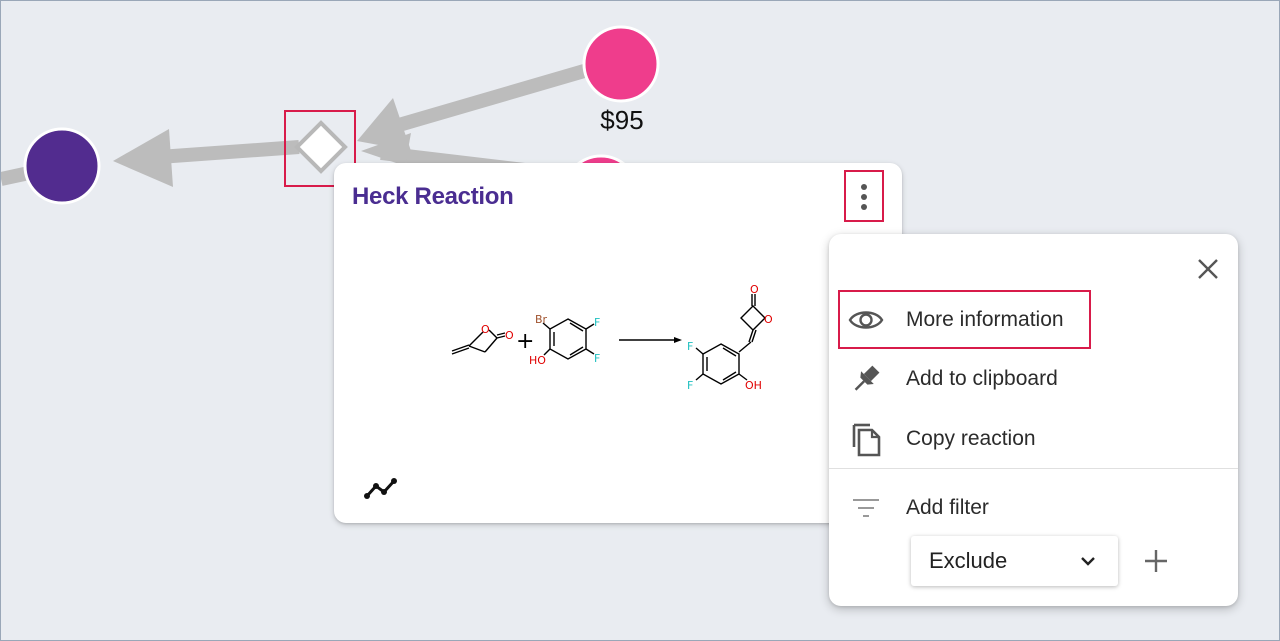 This screenshot has width=1280, height=641. I want to click on eye-icon, so click(866, 320).